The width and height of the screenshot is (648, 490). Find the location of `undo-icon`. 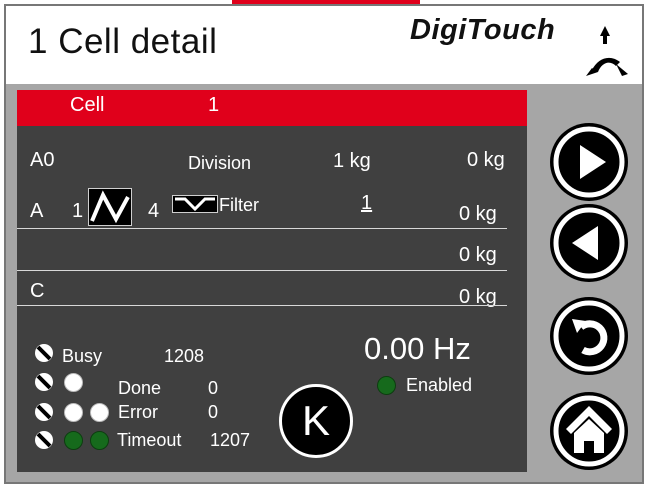

undo-icon is located at coordinates (589, 336).